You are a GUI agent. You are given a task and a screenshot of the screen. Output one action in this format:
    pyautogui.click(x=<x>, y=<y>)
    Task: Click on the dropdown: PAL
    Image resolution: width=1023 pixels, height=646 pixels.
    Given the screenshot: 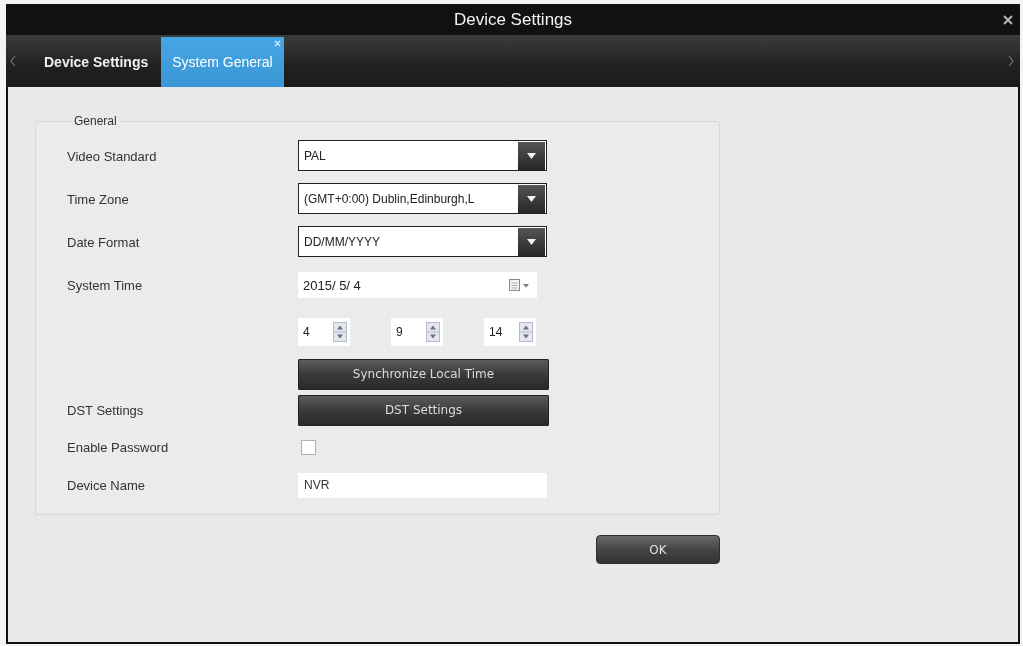 What is the action you would take?
    pyautogui.click(x=422, y=155)
    